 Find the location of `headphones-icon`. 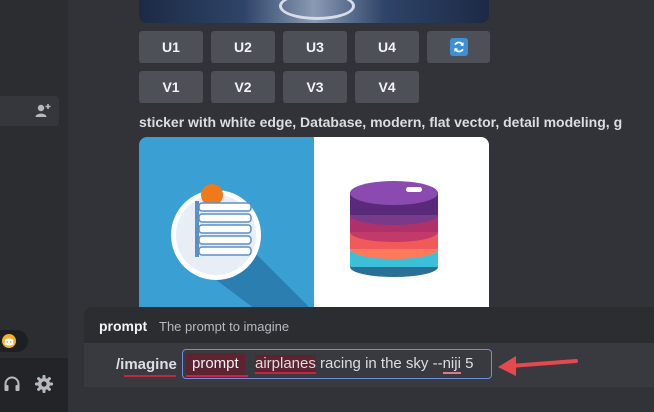

headphones-icon is located at coordinates (12, 384).